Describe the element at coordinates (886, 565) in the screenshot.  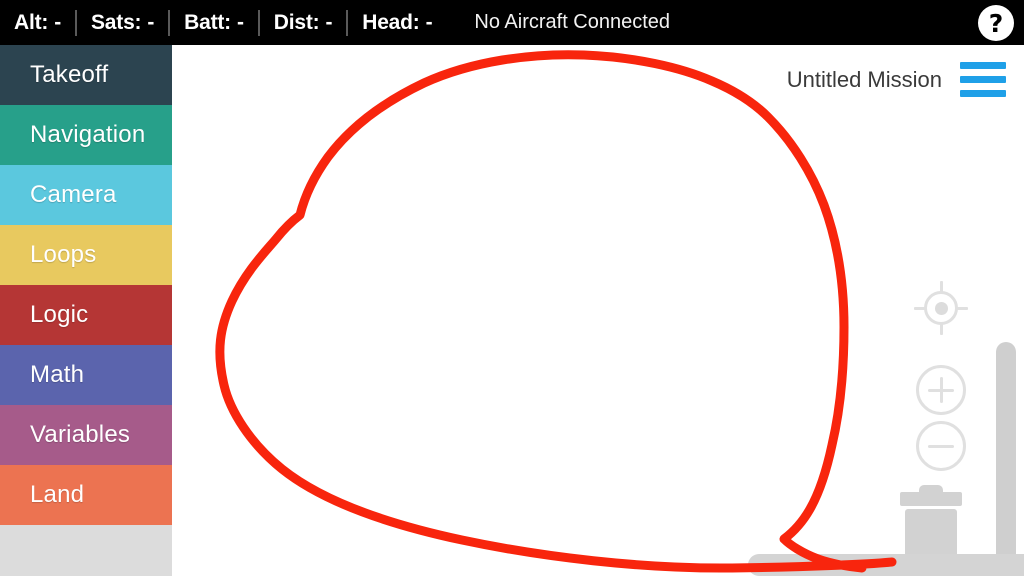
I see `horizontal-scrollbar` at that location.